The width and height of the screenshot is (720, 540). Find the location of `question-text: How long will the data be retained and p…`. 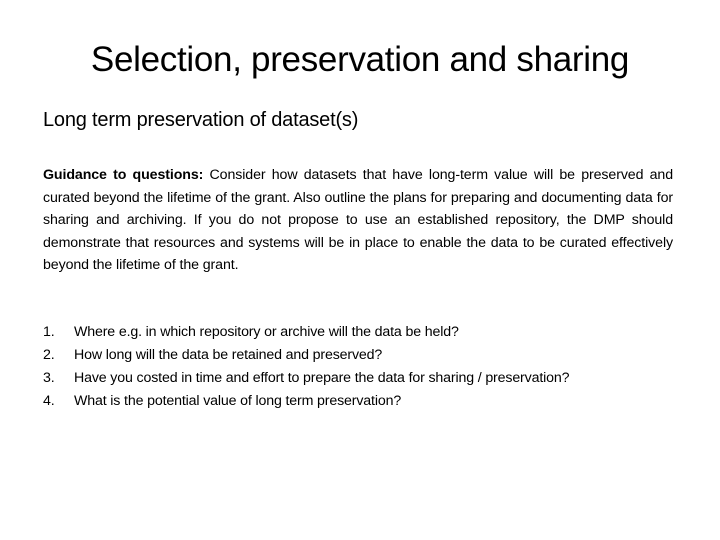

question-text: How long will the data be retained and p… is located at coordinates (228, 355).